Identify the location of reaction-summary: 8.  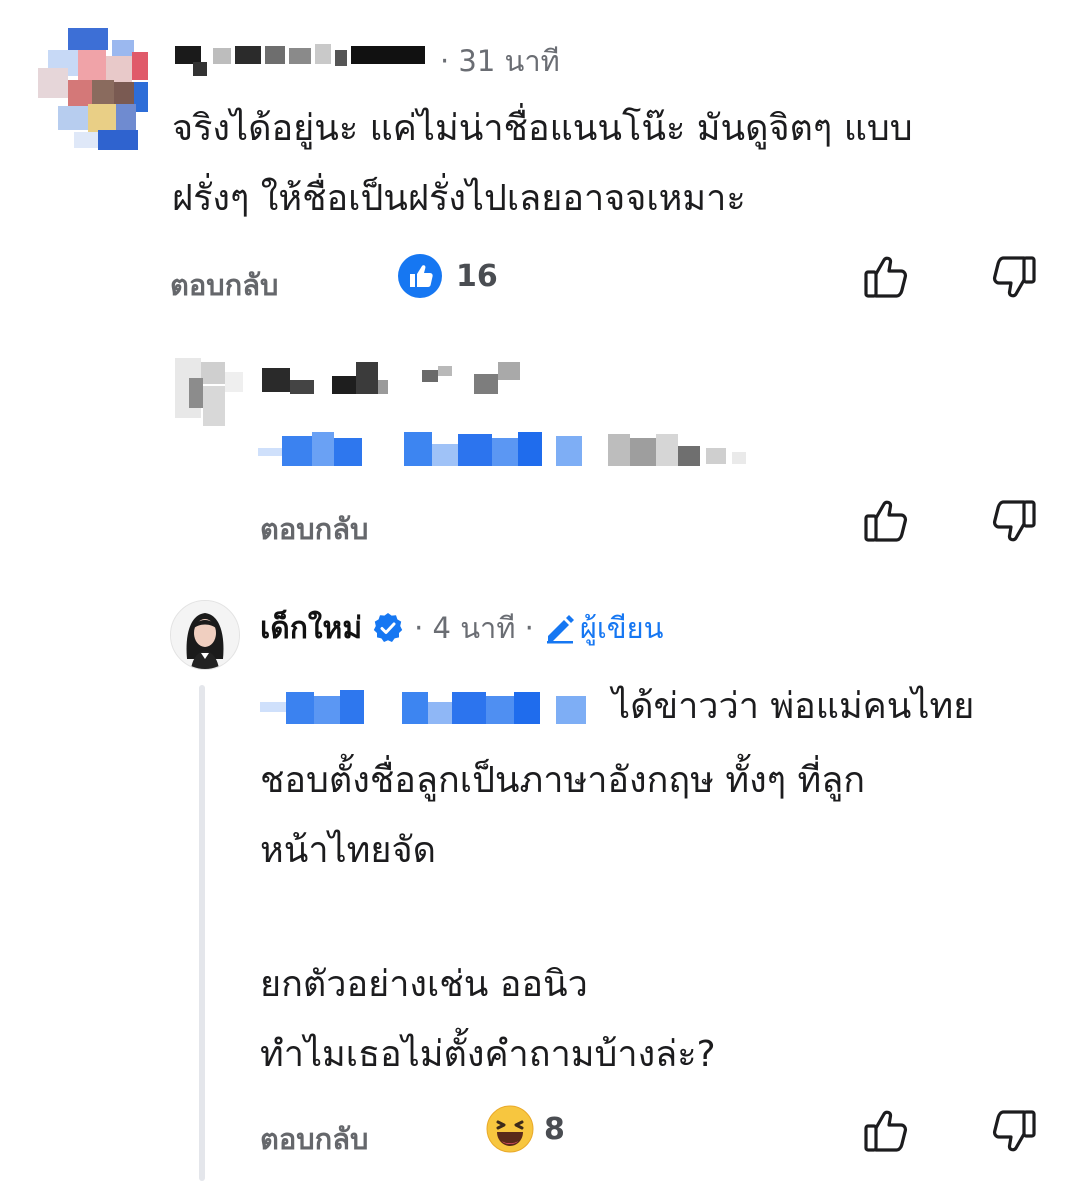
(525, 1129).